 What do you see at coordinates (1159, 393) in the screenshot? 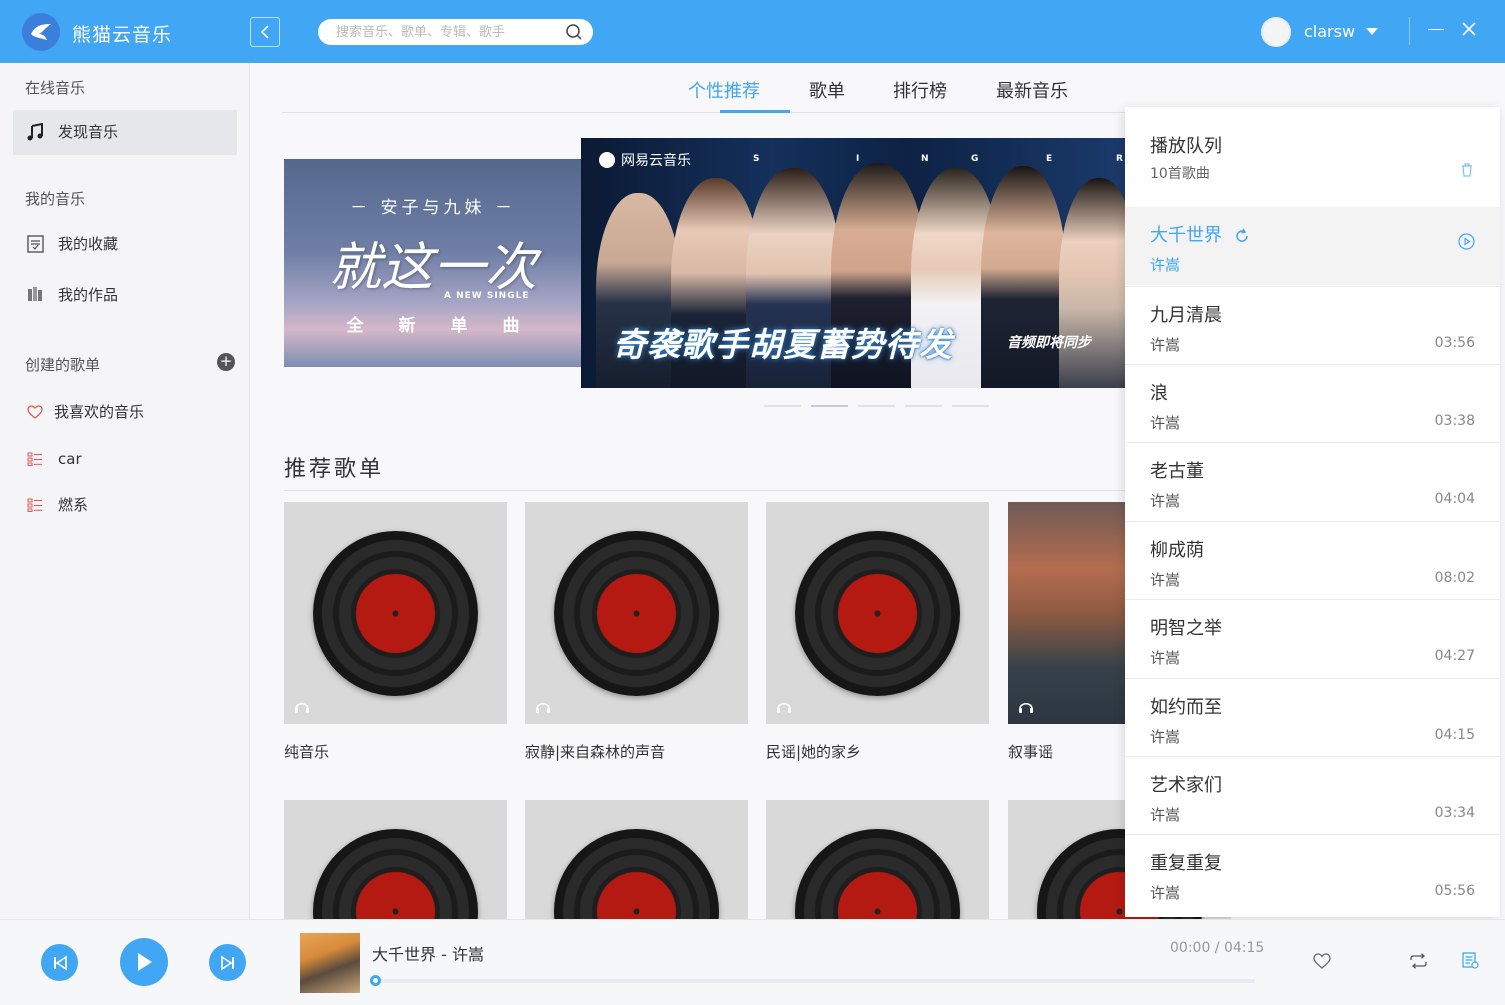
I see `queue-song-name: 浪` at bounding box center [1159, 393].